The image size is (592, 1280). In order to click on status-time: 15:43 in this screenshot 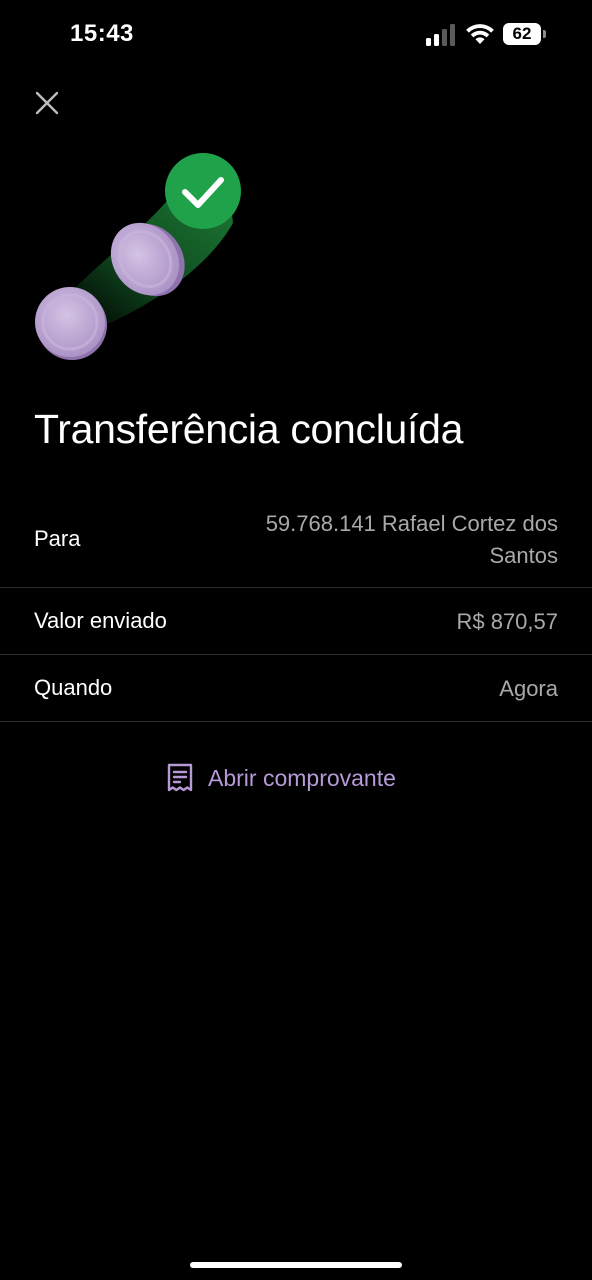, I will do `click(102, 33)`.